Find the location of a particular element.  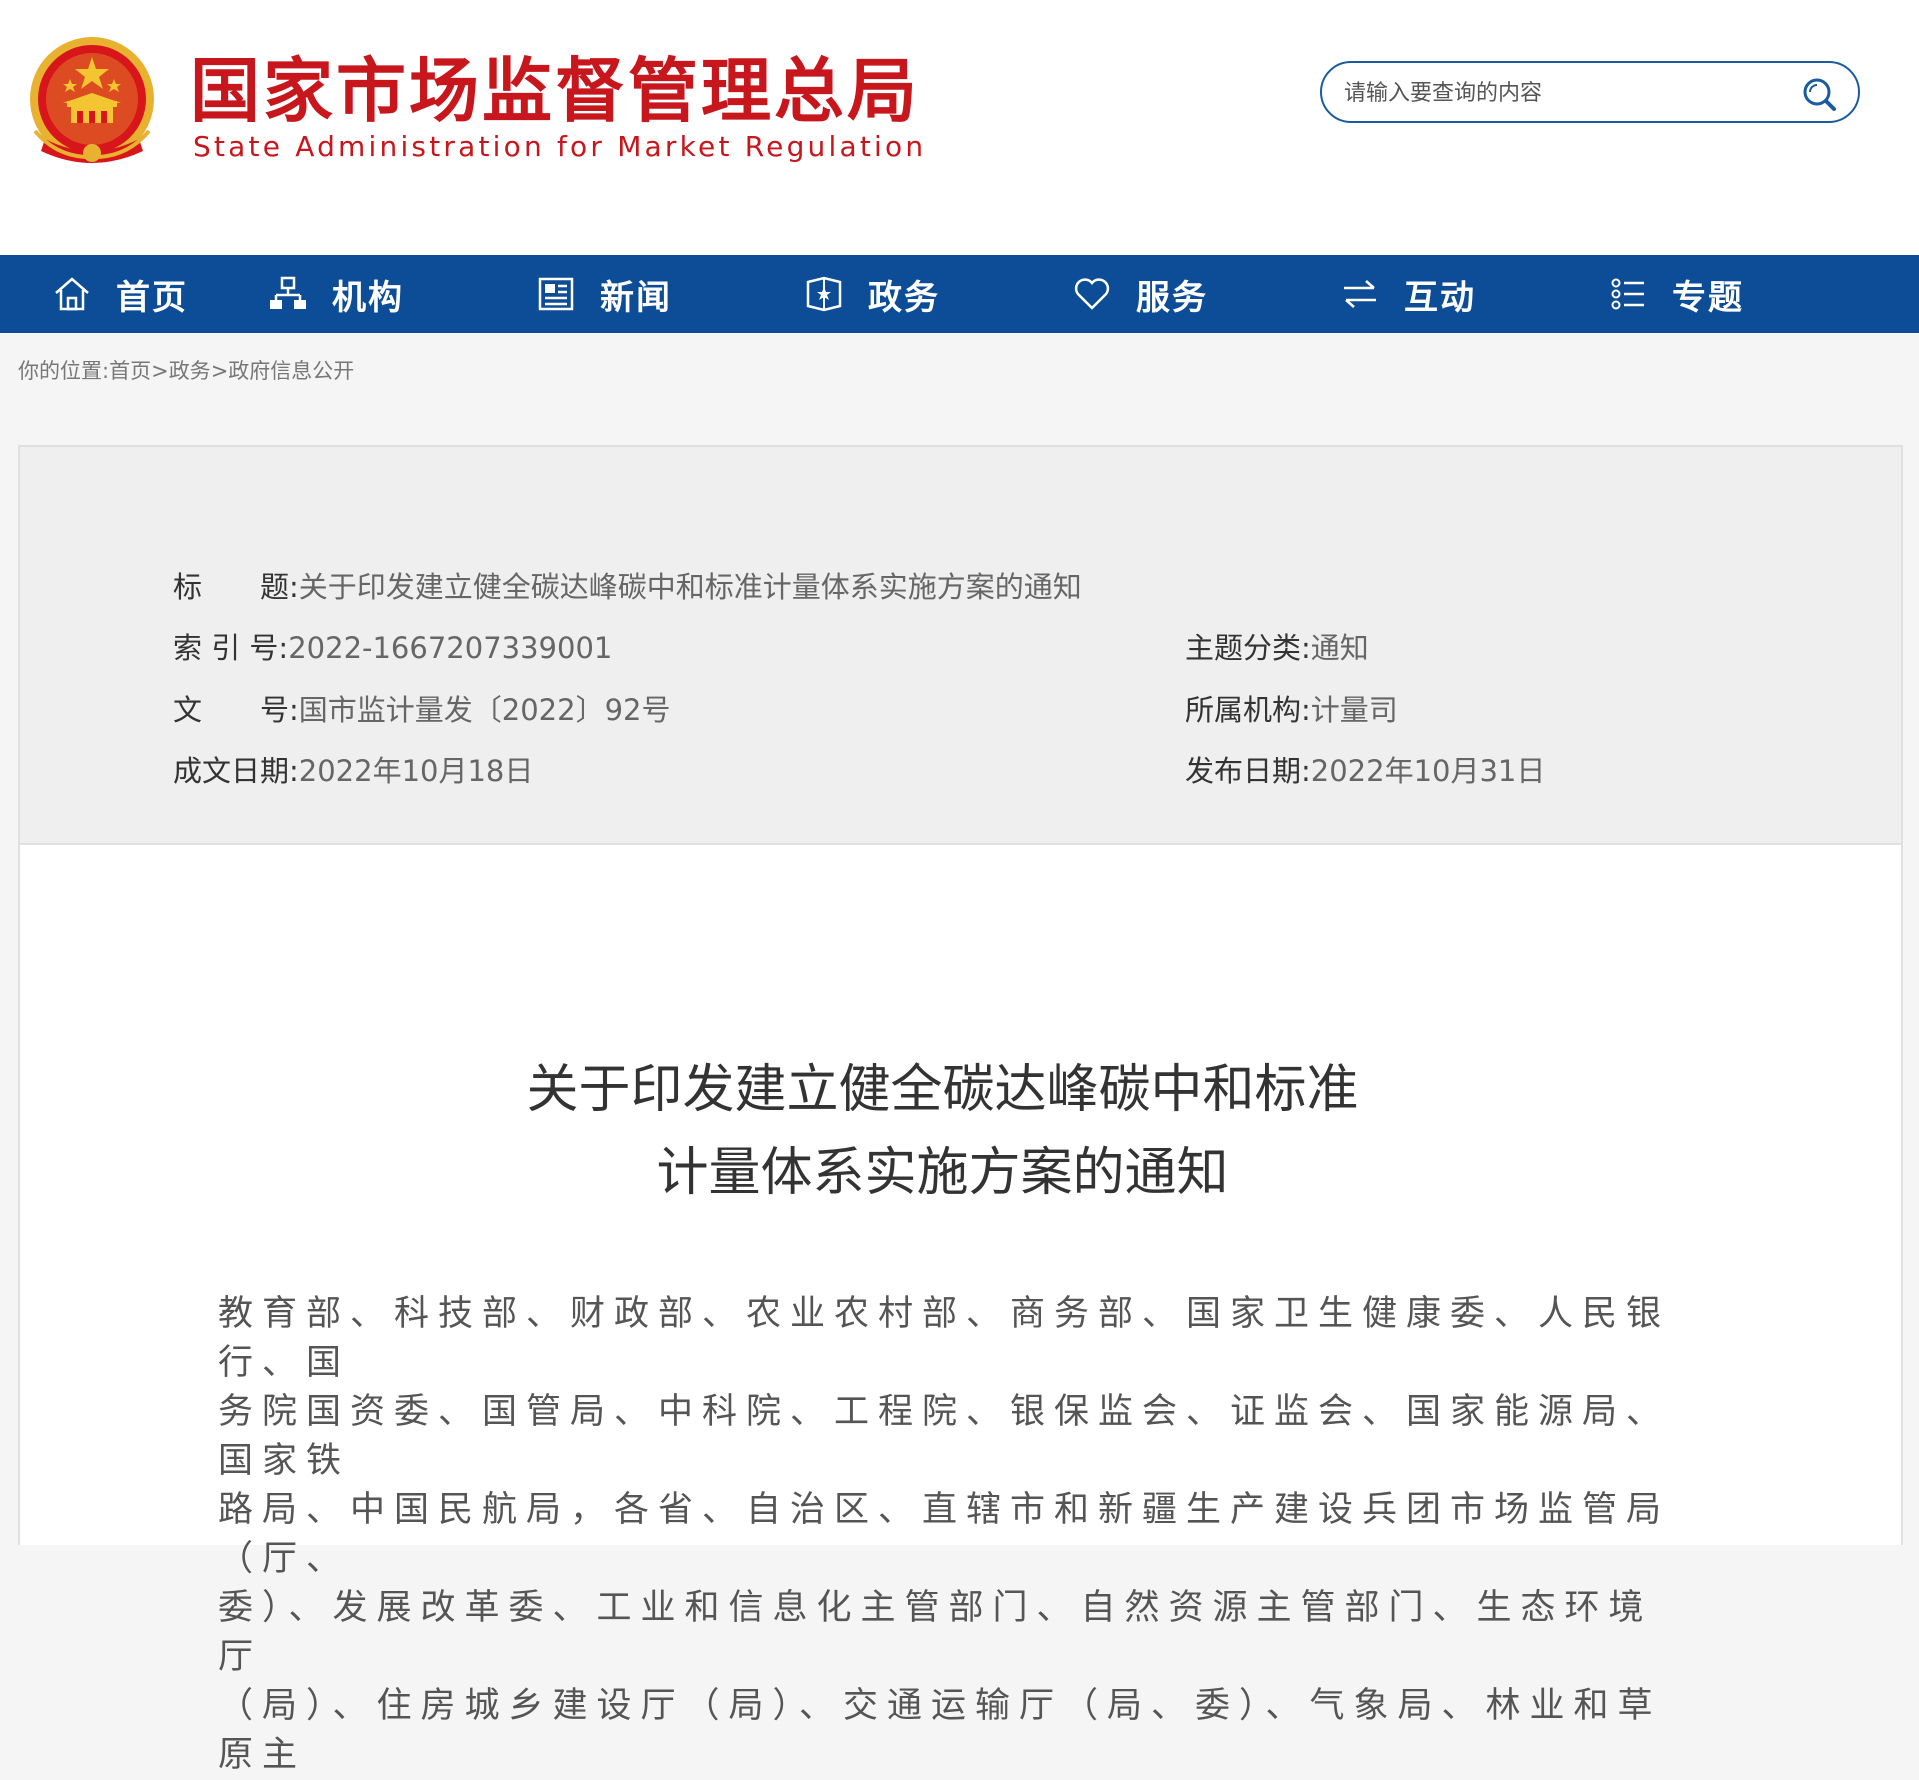

body-line: 务院国资委、国管局、中科院、工程院、银保监会、证监会、国家能源局、国家铁 is located at coordinates (944, 1436).